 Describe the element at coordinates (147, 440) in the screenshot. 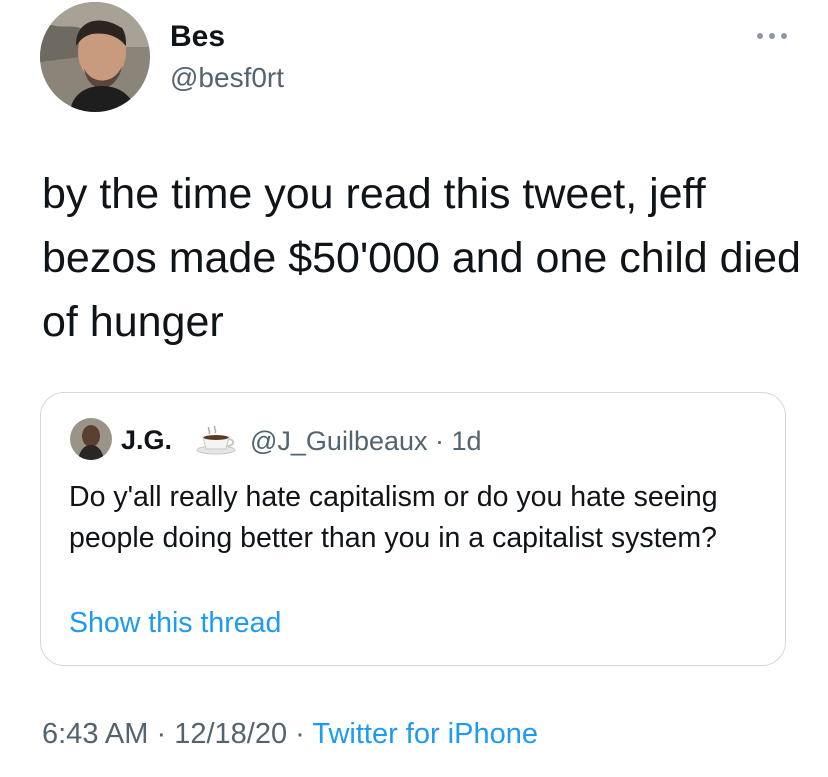

I see `quoted-display-name: J.G.` at that location.